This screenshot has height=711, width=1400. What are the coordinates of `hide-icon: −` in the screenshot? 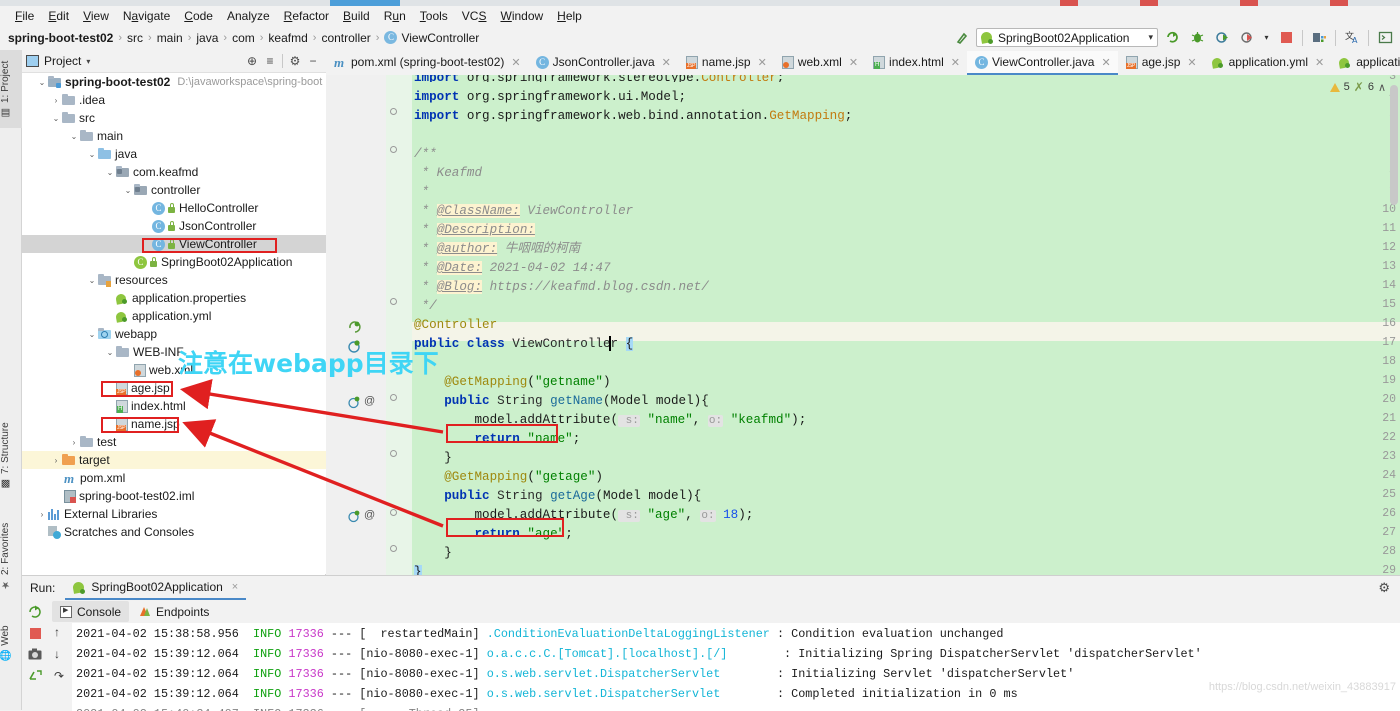 It's located at (313, 61).